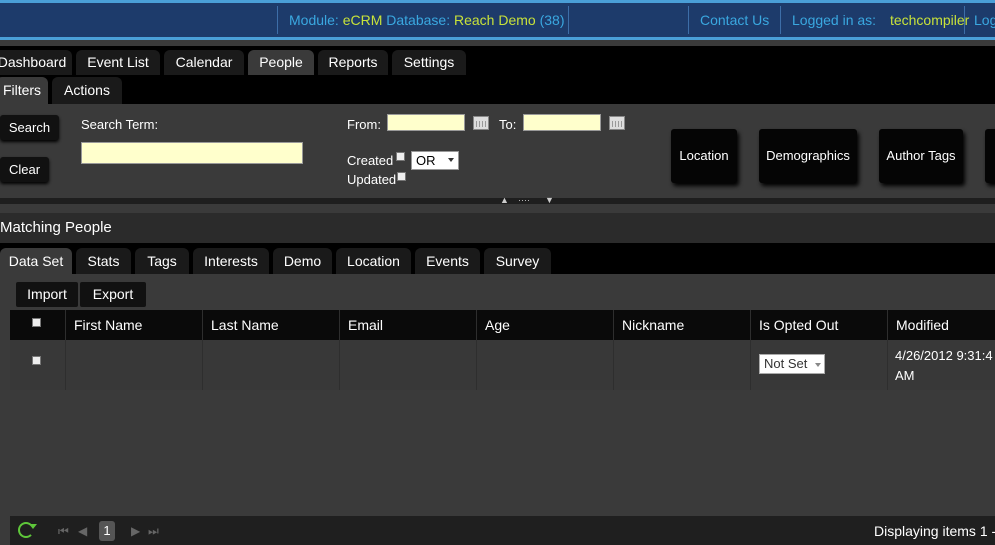 The width and height of the screenshot is (995, 545). I want to click on search-term-label: Search Term:, so click(120, 124).